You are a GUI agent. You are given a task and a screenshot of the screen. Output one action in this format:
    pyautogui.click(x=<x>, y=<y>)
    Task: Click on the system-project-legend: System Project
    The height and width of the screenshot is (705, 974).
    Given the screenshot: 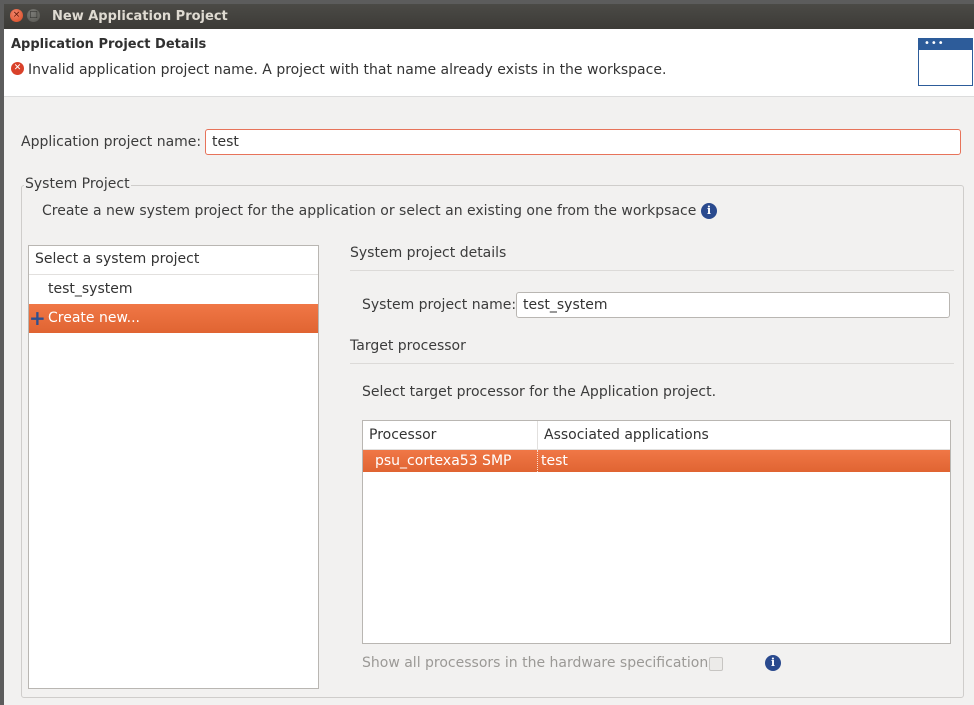 What is the action you would take?
    pyautogui.click(x=77, y=184)
    